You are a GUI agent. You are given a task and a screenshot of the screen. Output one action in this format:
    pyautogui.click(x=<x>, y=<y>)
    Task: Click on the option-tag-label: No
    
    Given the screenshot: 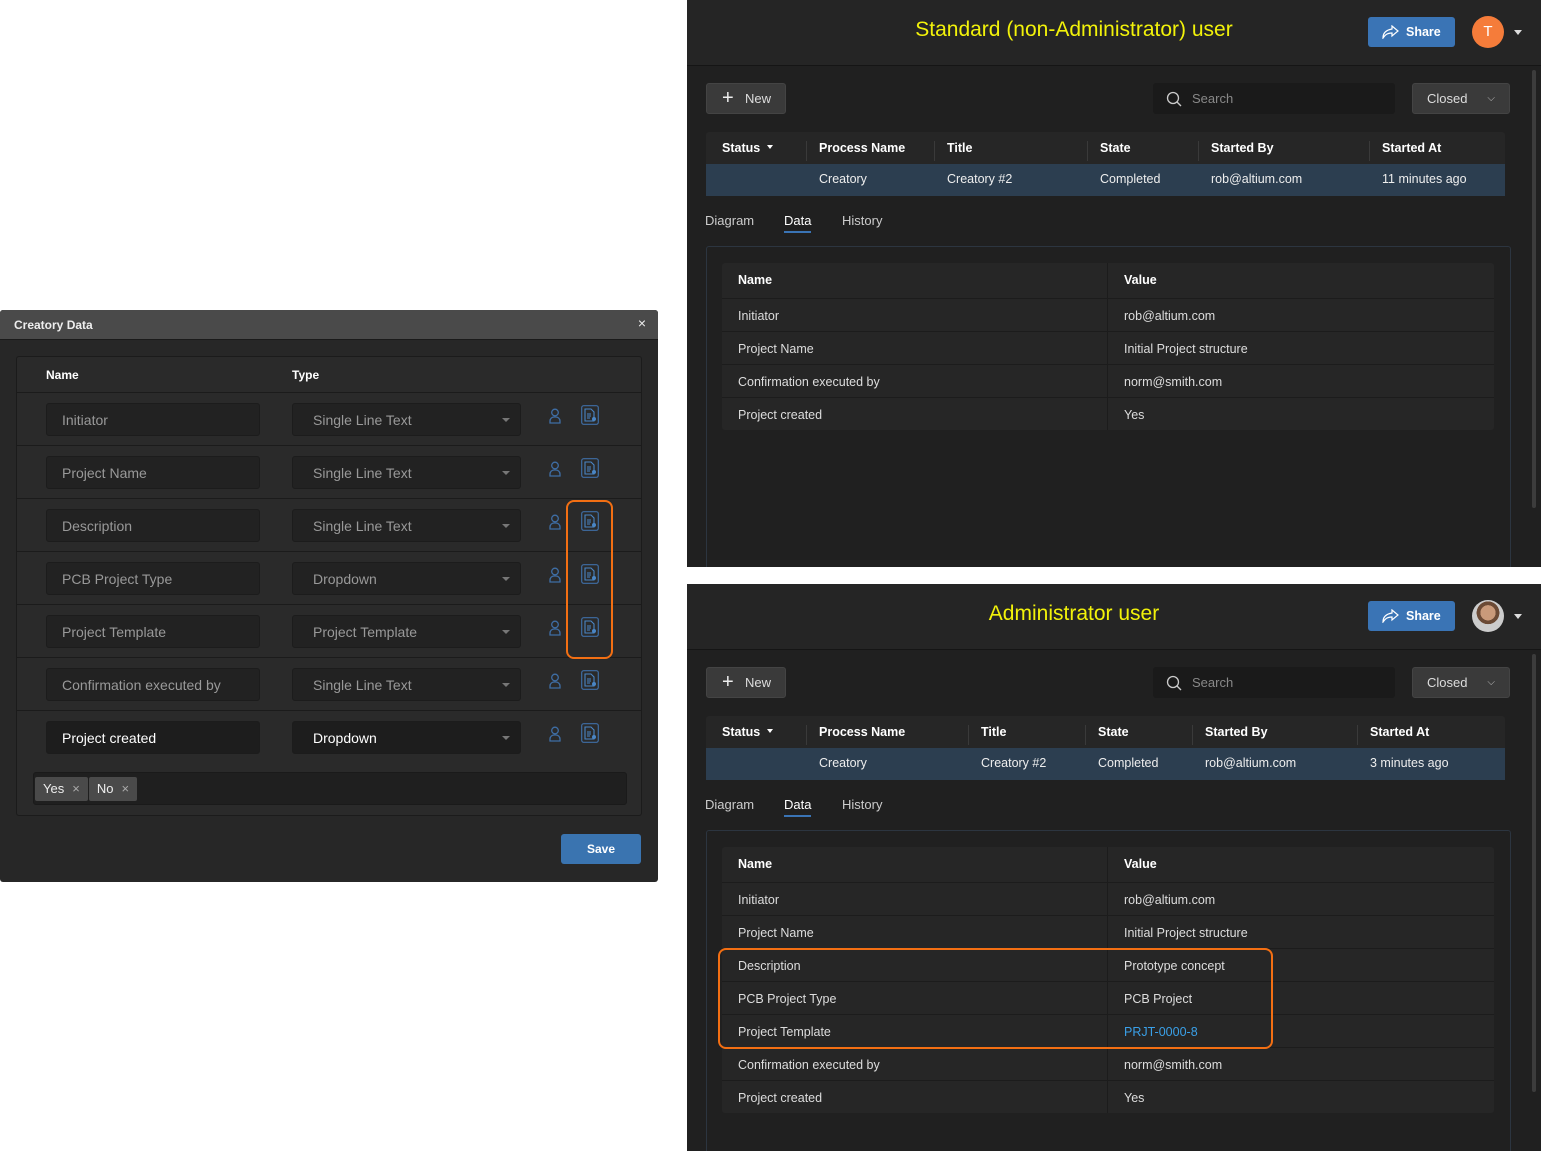 What is the action you would take?
    pyautogui.click(x=105, y=788)
    